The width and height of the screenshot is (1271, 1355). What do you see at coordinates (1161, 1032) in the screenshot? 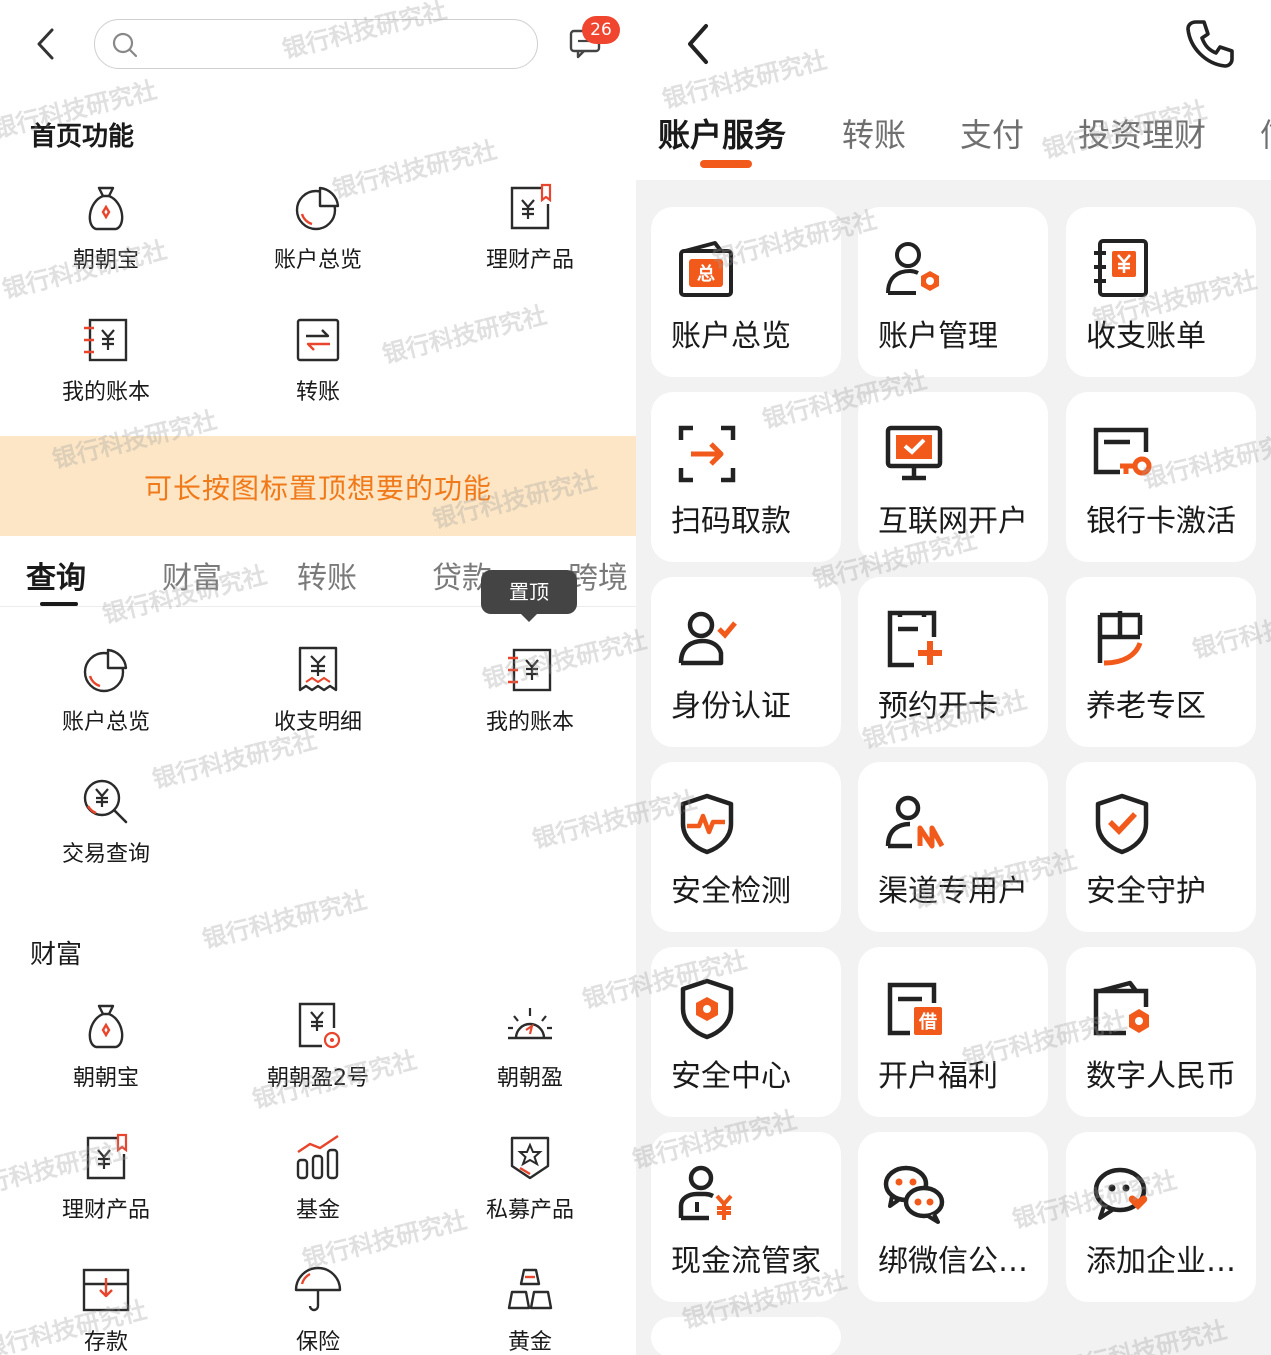
I see `card-digital-rmb: 数字人民币` at bounding box center [1161, 1032].